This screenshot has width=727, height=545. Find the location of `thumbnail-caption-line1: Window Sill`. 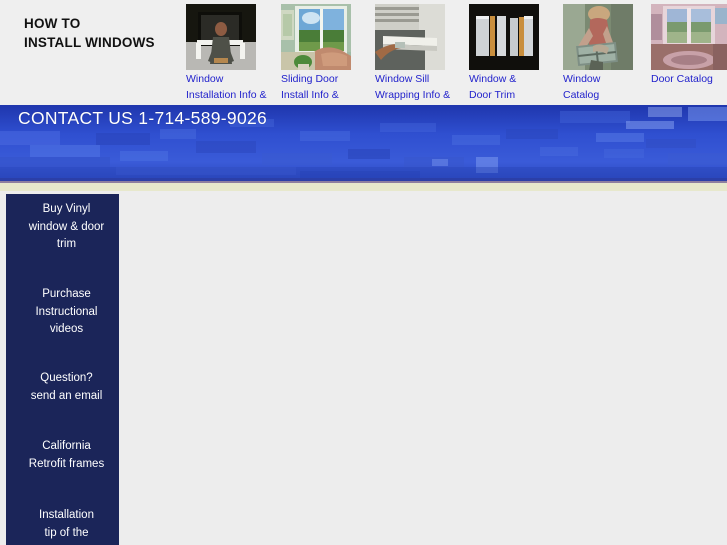

thumbnail-caption-line1: Window Sill is located at coordinates (402, 79).